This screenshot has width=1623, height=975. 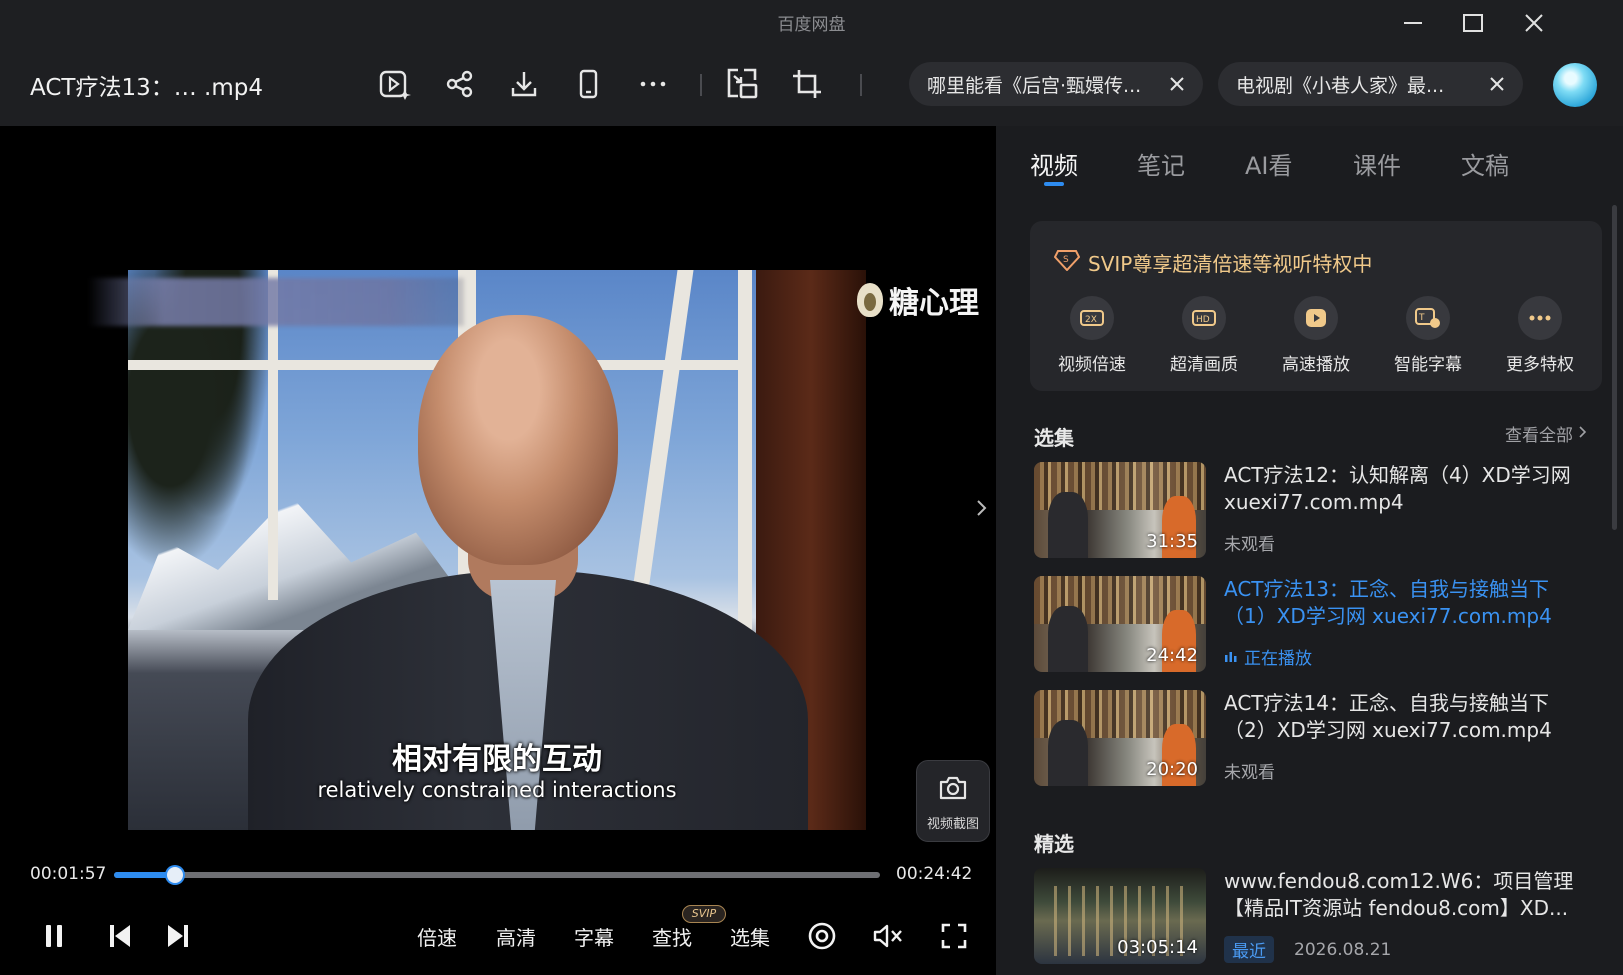 I want to click on video-screenshot-button: 视频截图, so click(x=953, y=801).